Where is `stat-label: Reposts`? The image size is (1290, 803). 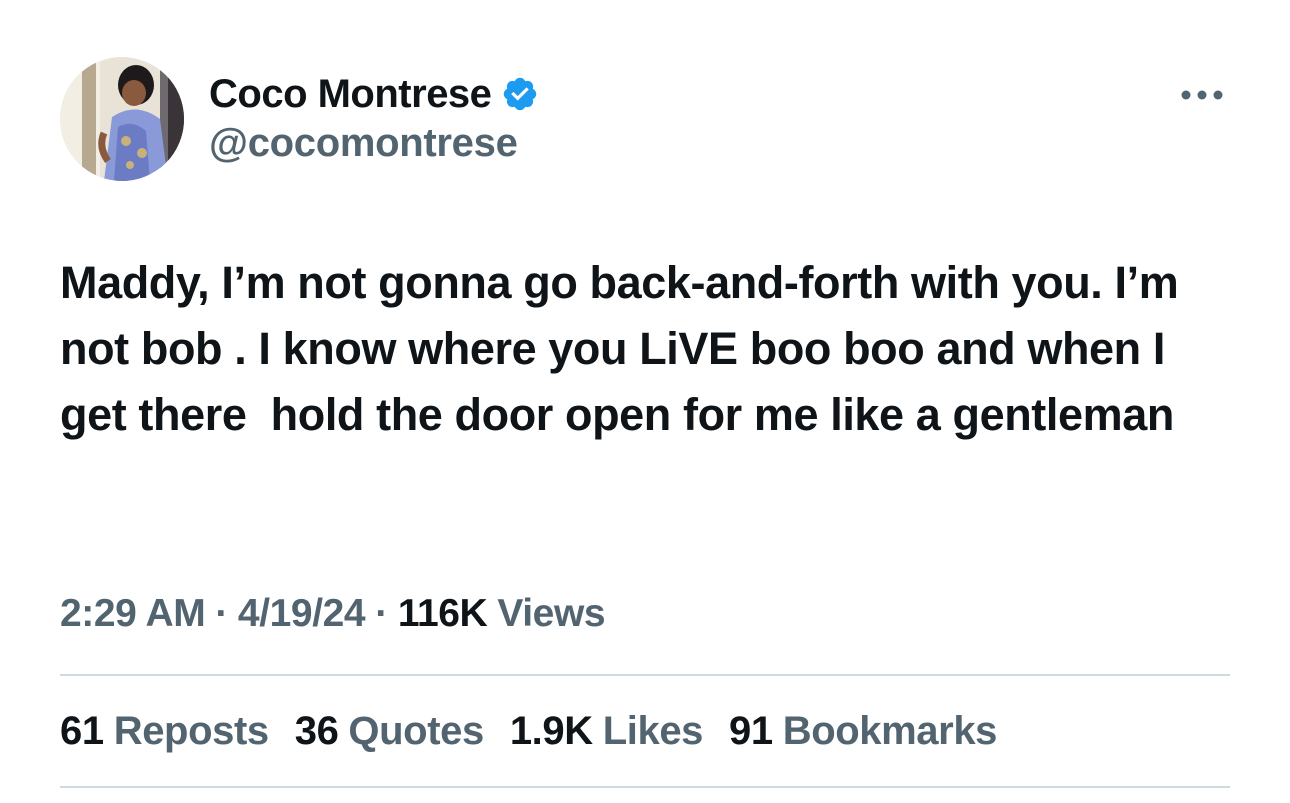
stat-label: Reposts is located at coordinates (191, 730).